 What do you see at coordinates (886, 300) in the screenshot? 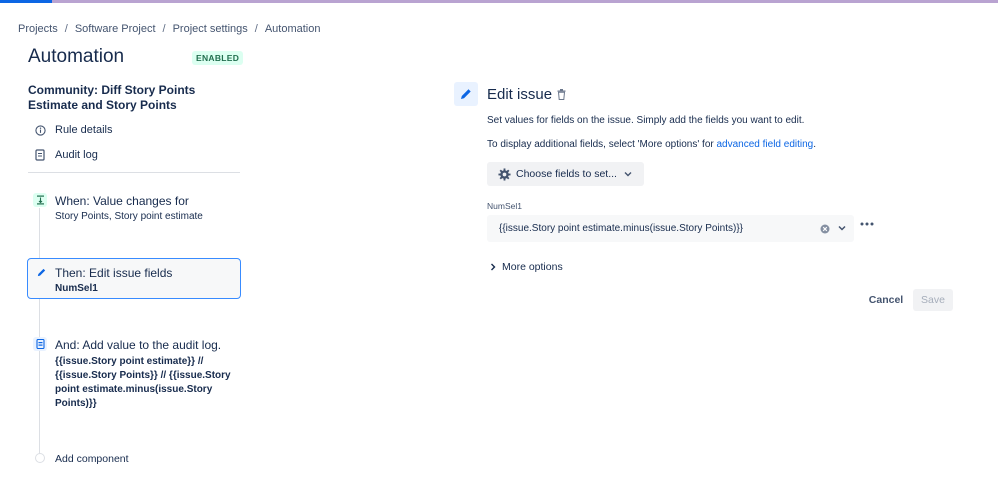
I see `cancel-button: Cancel` at bounding box center [886, 300].